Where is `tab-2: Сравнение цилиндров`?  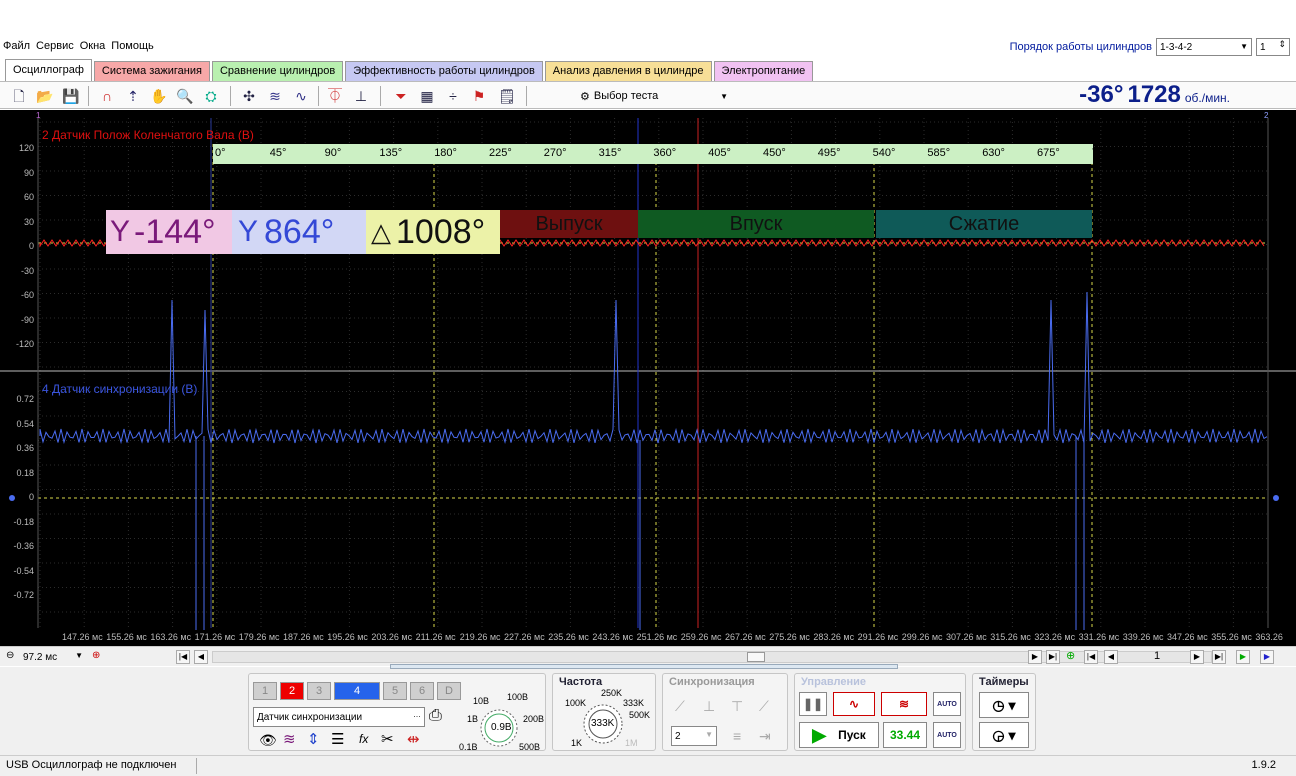
tab-2: Сравнение цилиндров is located at coordinates (277, 71).